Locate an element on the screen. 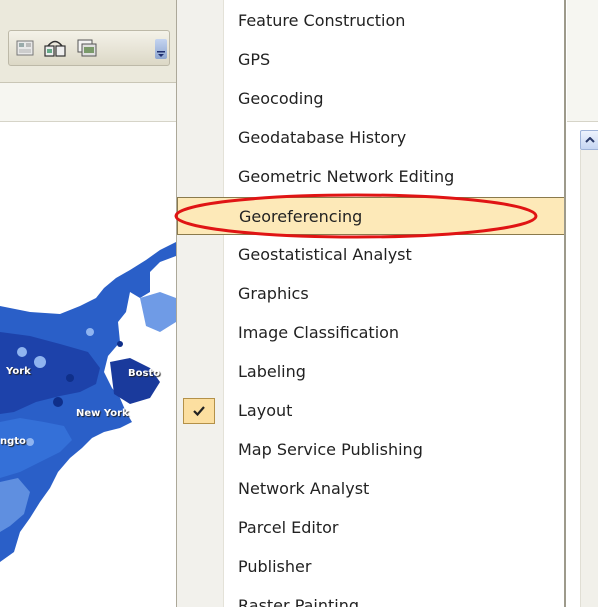 The image size is (598, 607). map-label: New York is located at coordinates (102, 413).